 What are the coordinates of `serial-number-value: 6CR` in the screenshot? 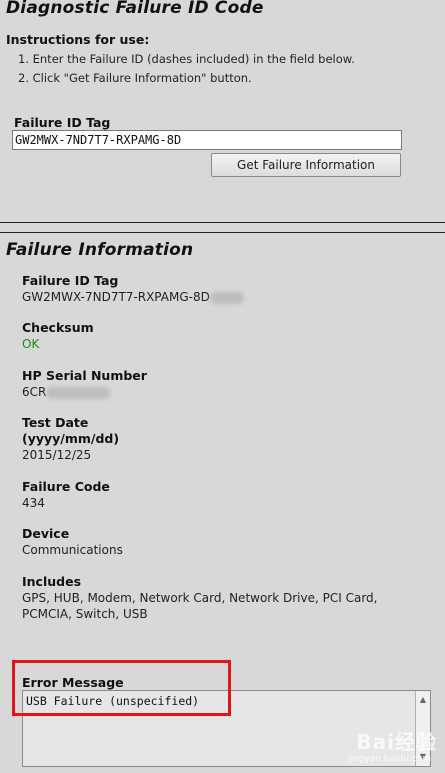 It's located at (66, 392).